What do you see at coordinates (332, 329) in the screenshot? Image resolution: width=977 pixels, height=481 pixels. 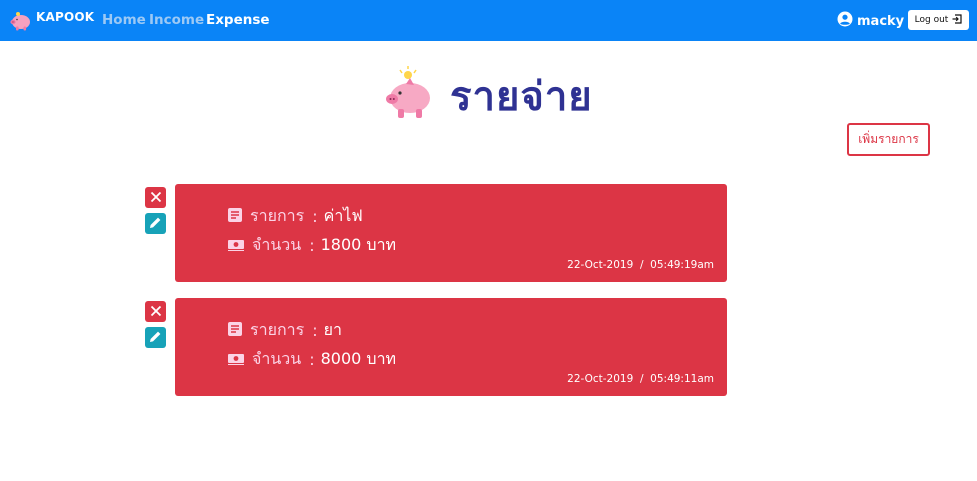 I see `item-value: ยา` at bounding box center [332, 329].